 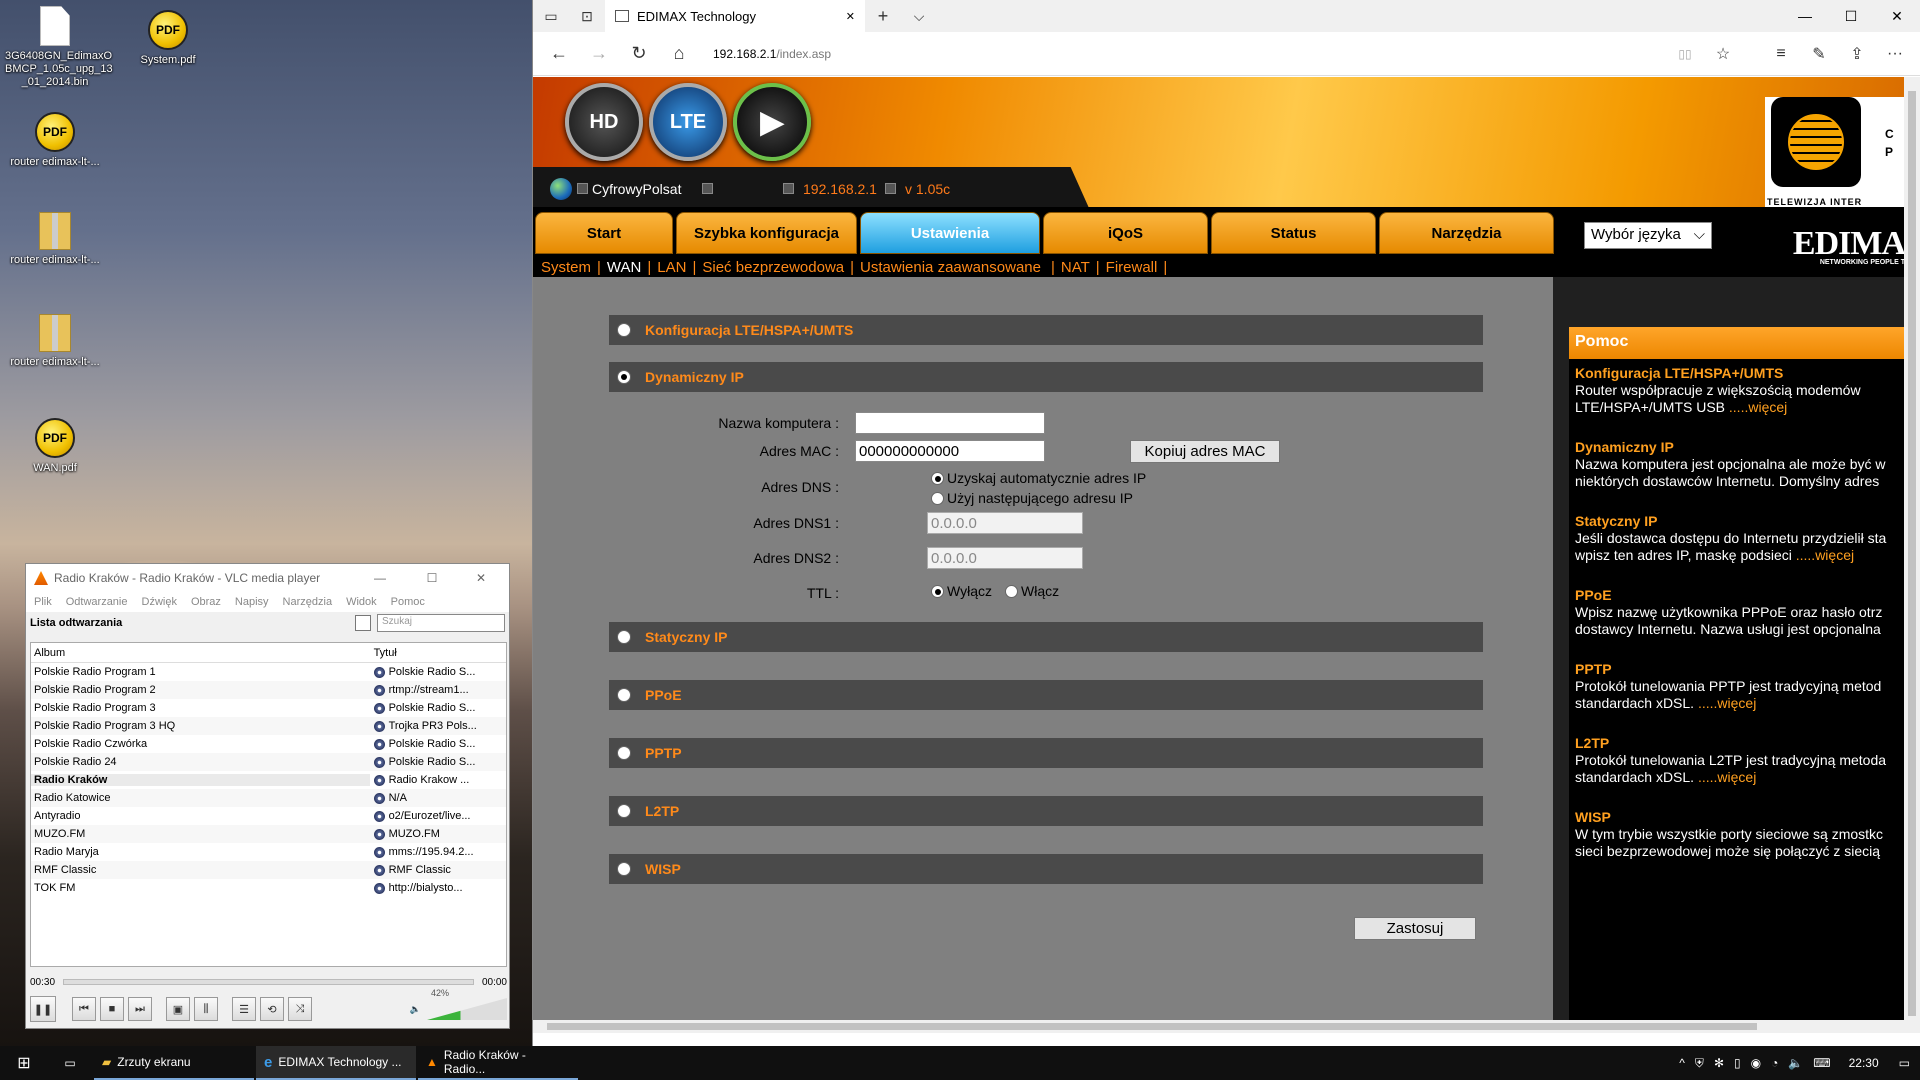 I want to click on desktop-icon-wan-pdf: PDF WAN.pdf, so click(x=55, y=446).